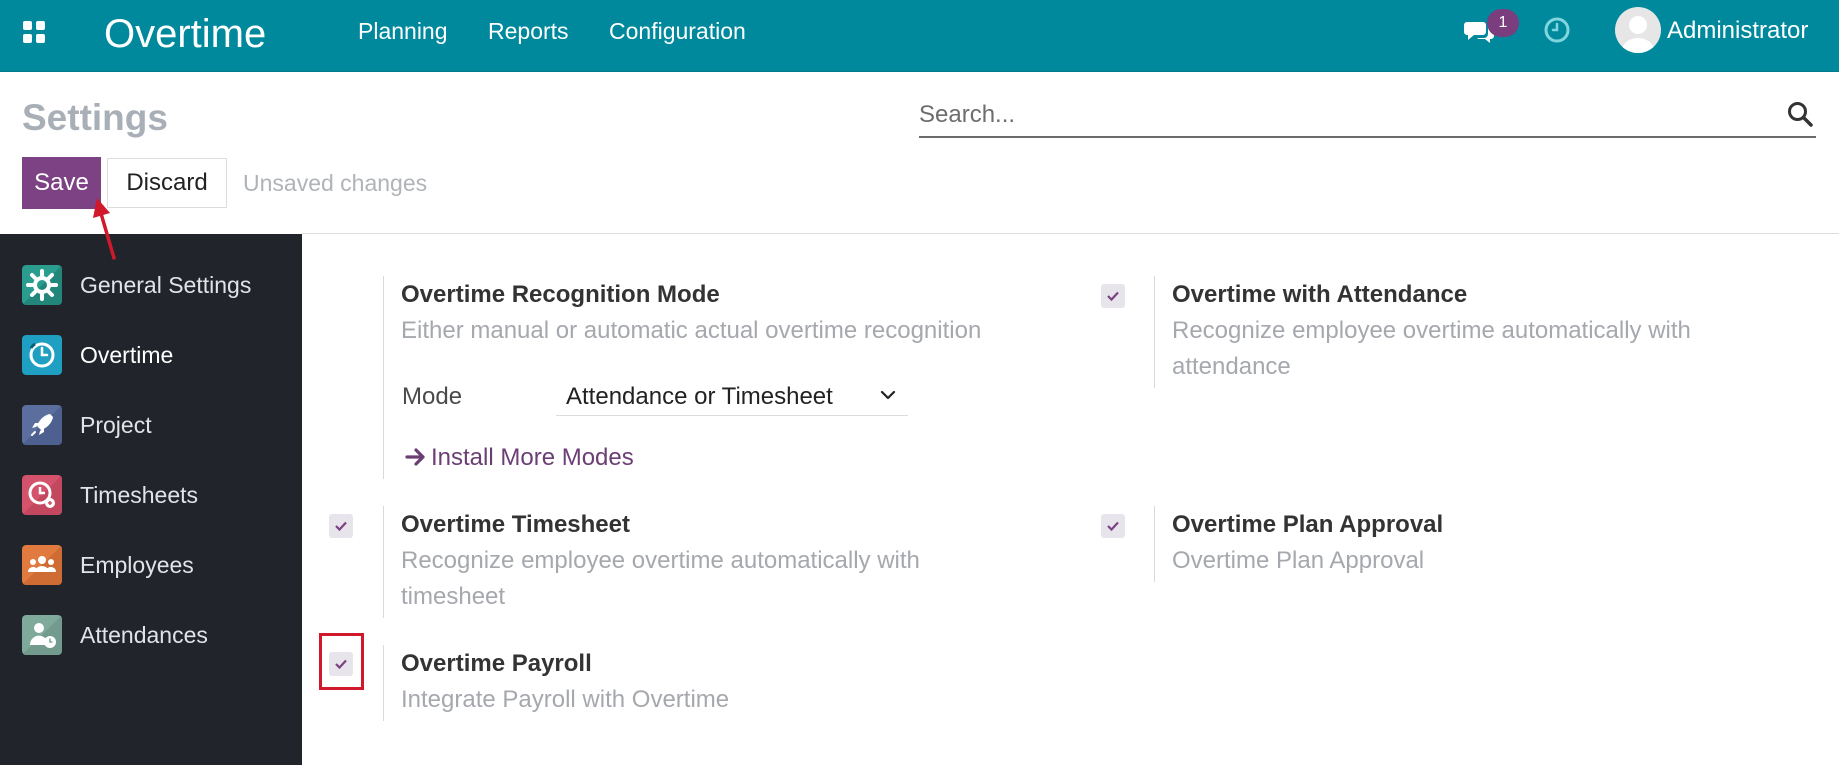  Describe the element at coordinates (42, 565) in the screenshot. I see `people-icon` at that location.